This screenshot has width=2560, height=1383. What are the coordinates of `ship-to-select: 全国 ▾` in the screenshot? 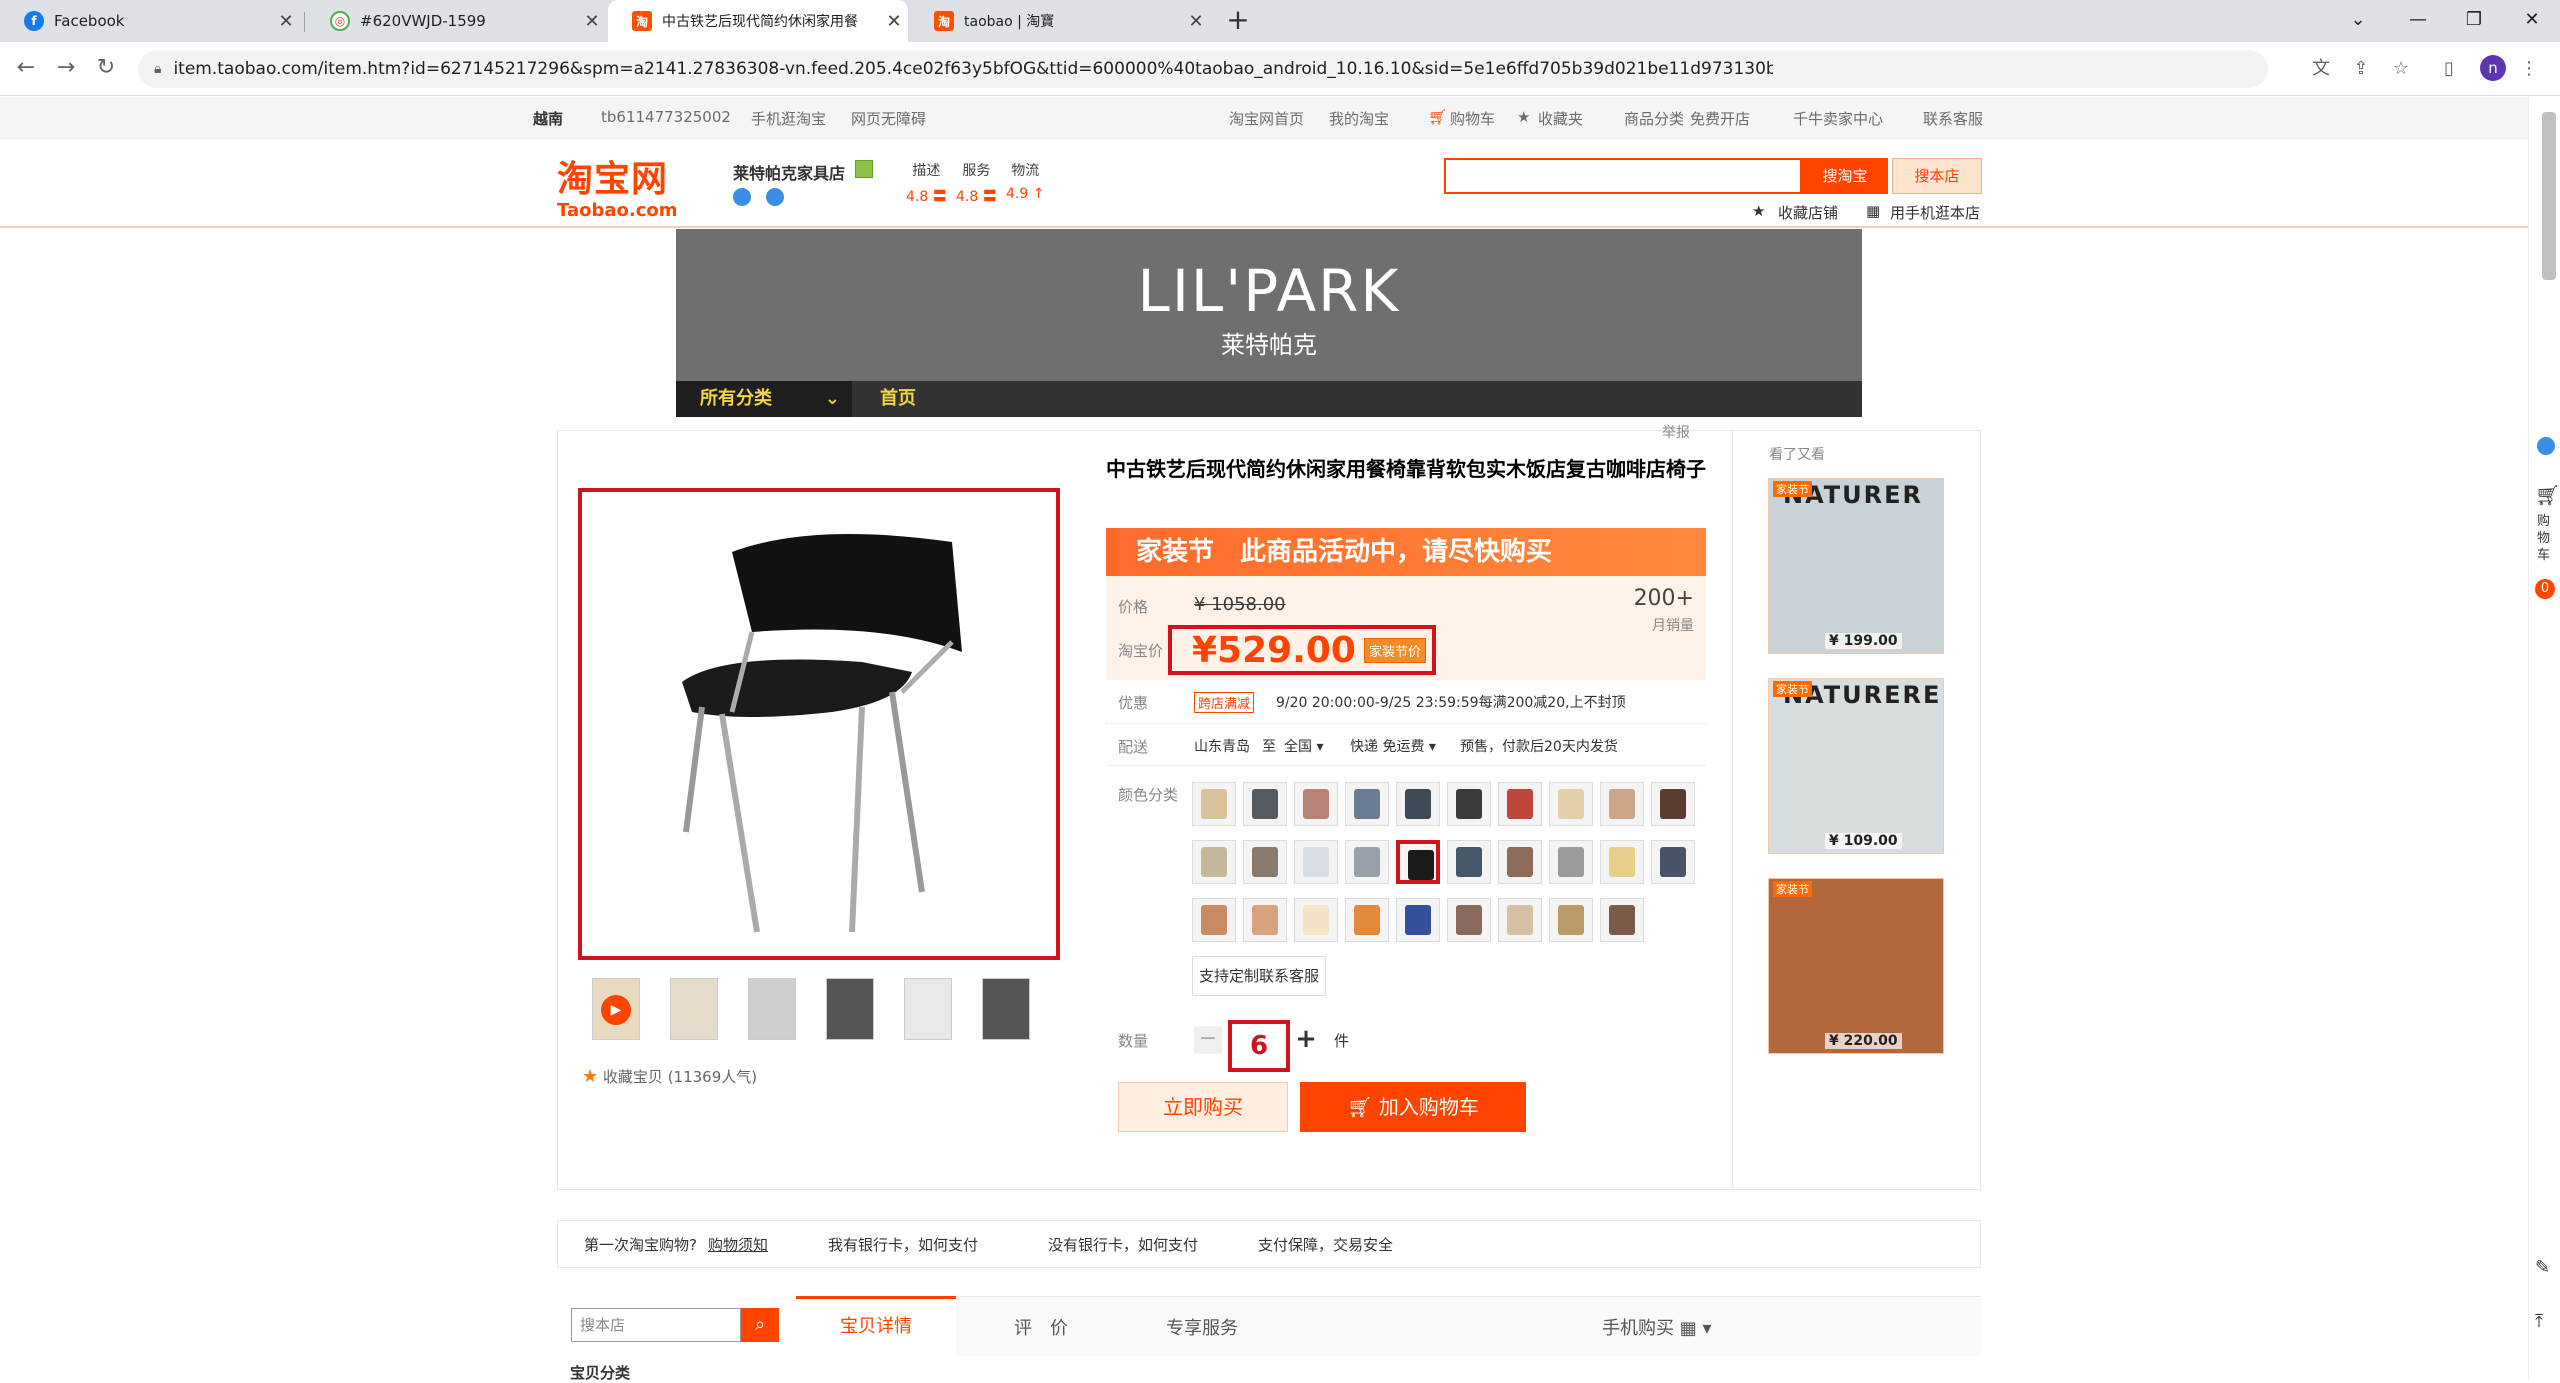 It's located at (1303, 746).